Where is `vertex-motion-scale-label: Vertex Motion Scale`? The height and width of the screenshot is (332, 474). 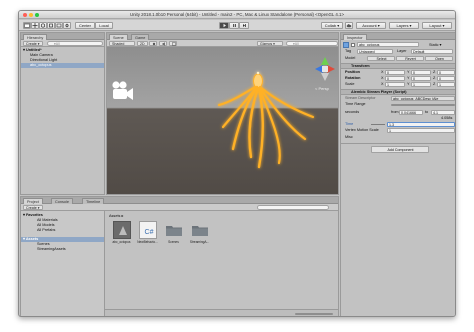
vertex-motion-scale-label: Vertex Motion Scale is located at coordinates (362, 130).